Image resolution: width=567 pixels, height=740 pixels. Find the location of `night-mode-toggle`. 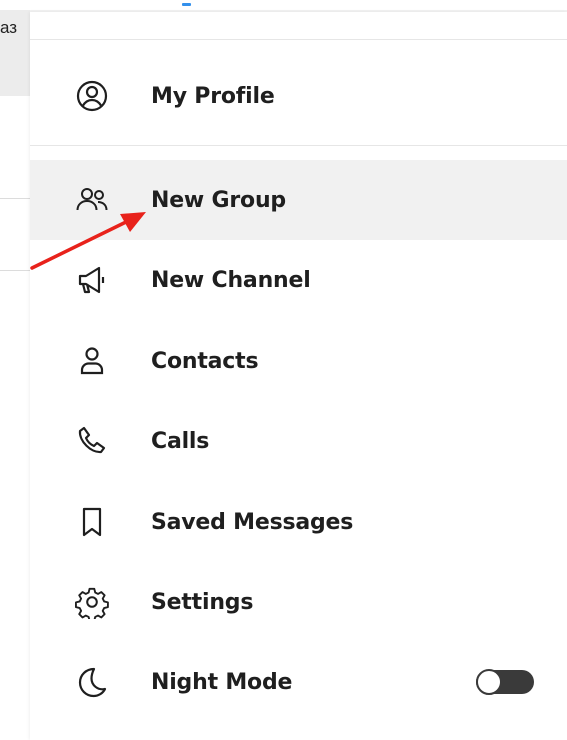

night-mode-toggle is located at coordinates (505, 682).